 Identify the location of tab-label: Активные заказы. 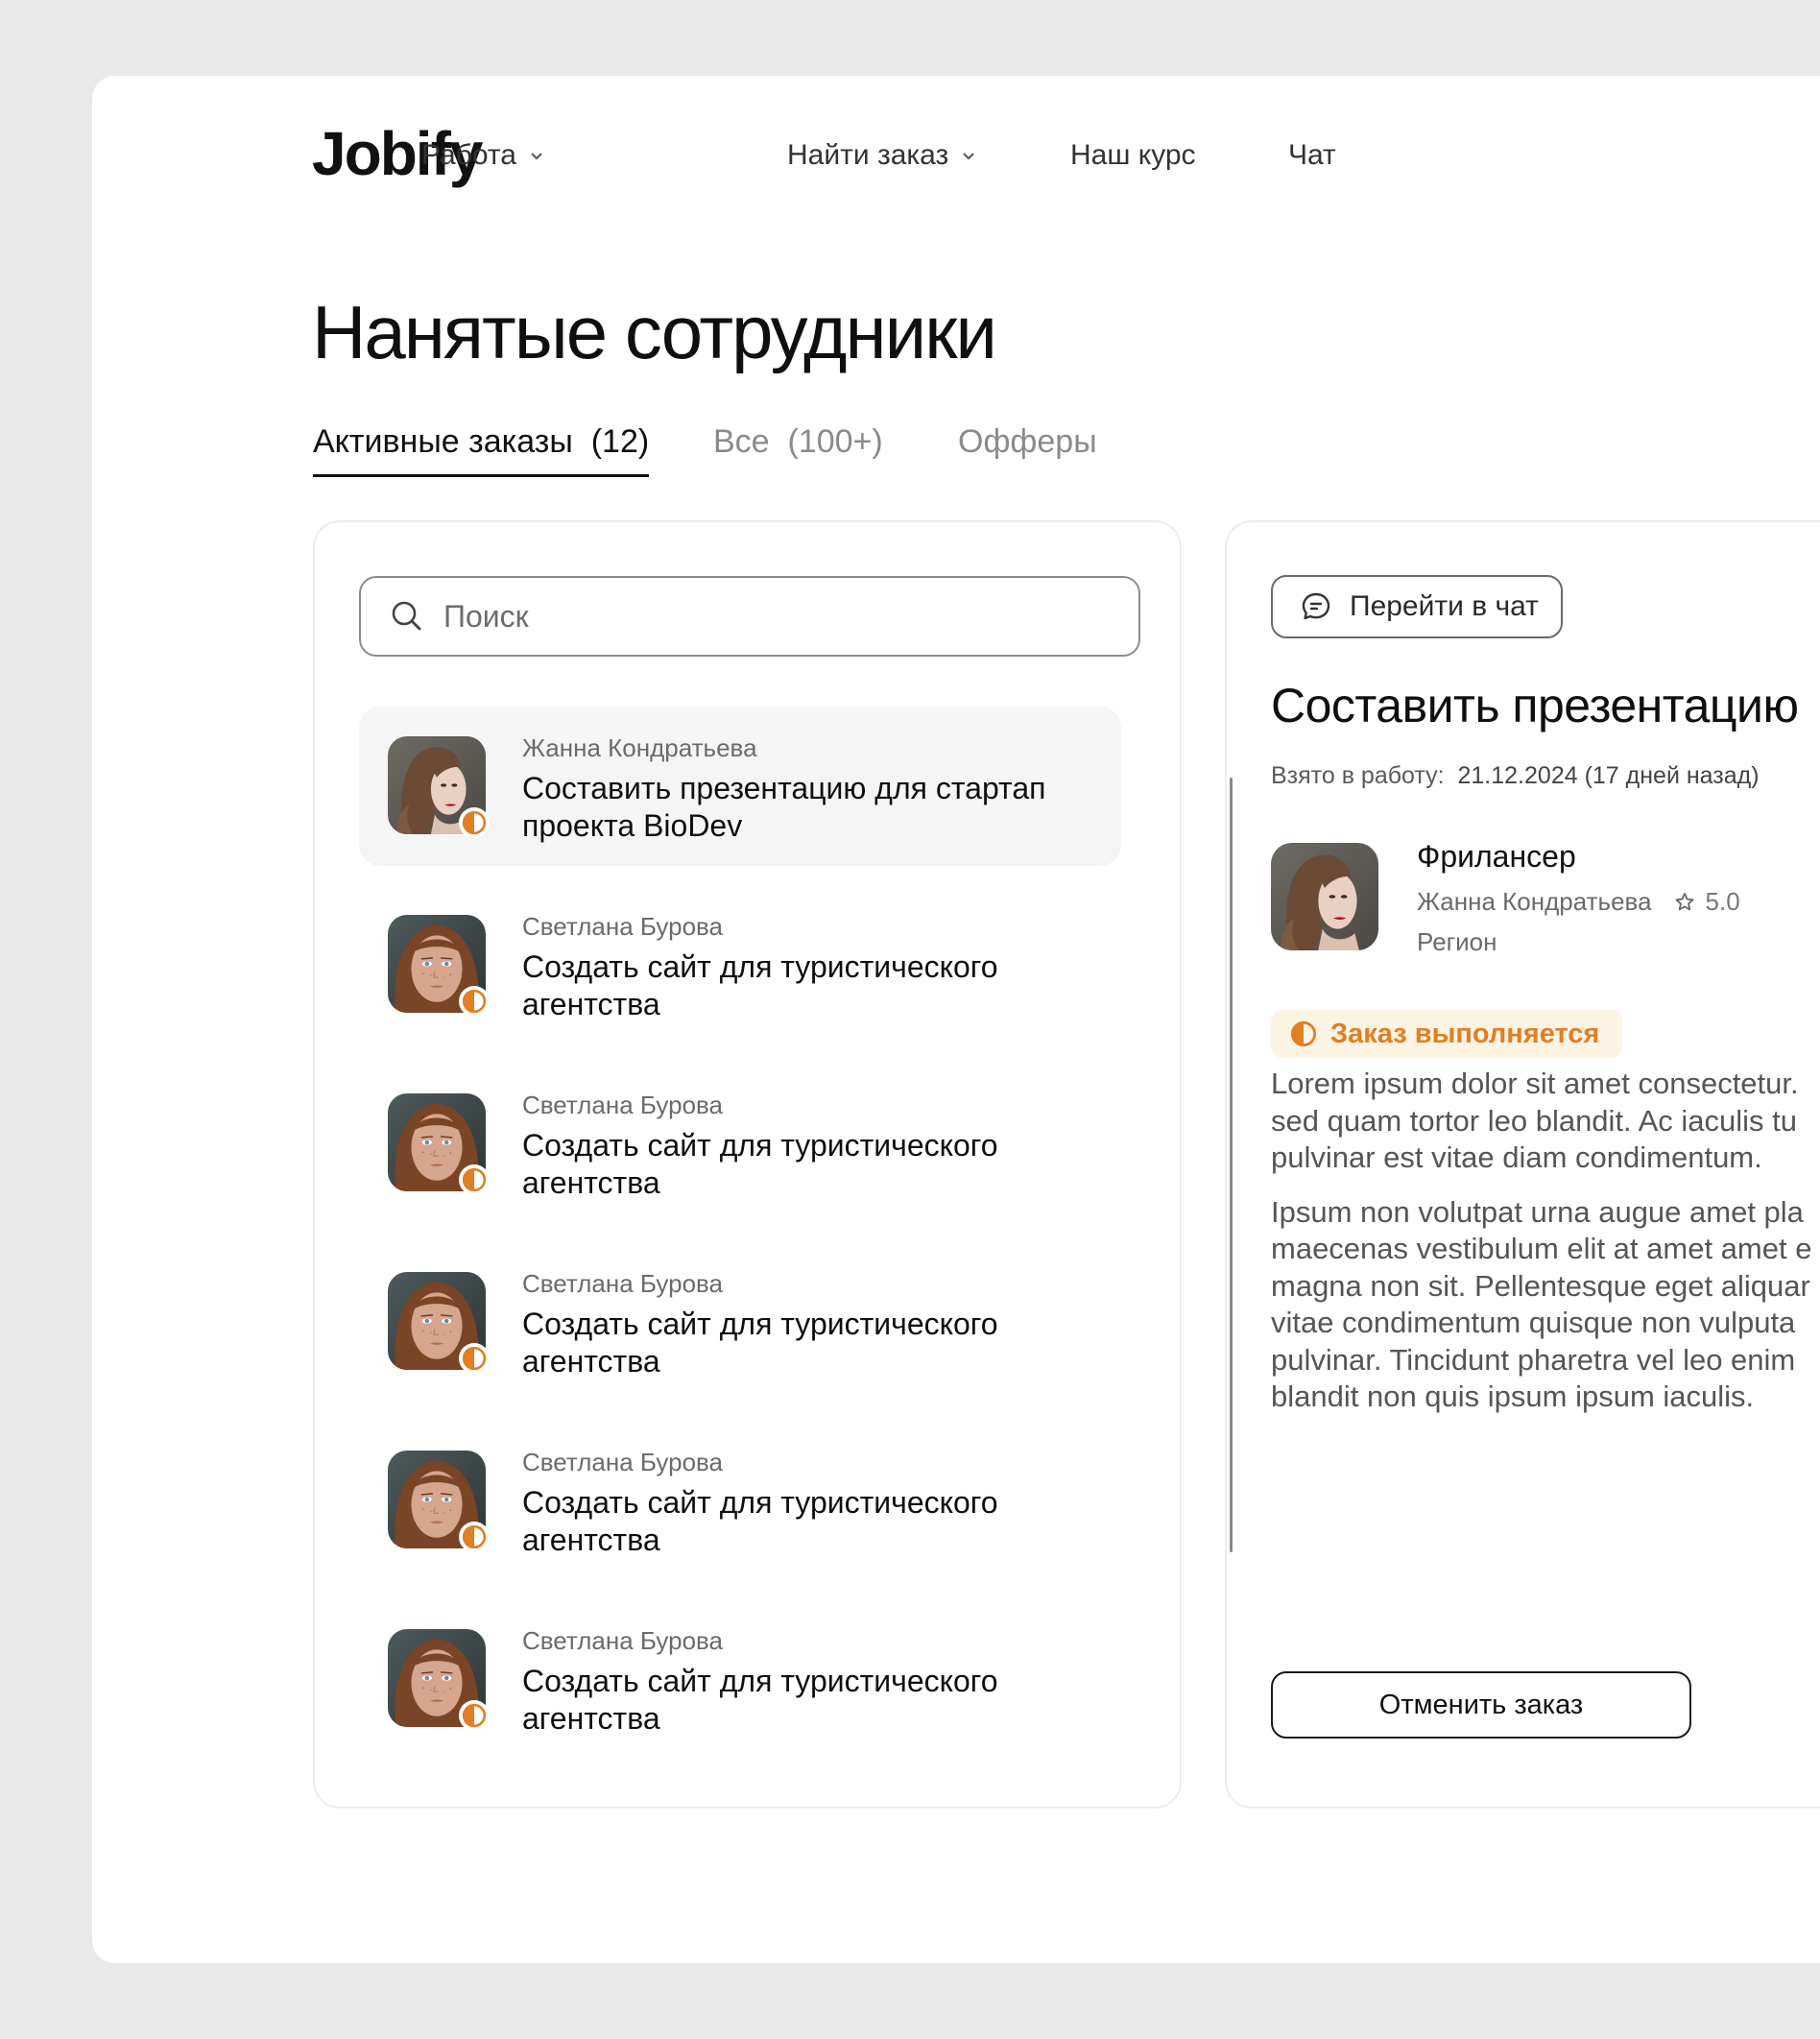
(443, 441).